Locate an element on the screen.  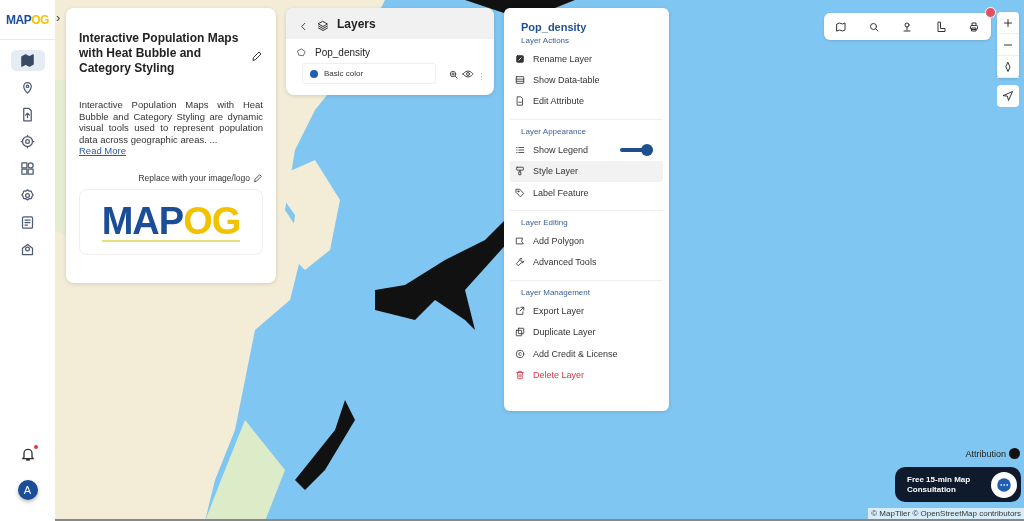
attribution-label: Attribution is located at coordinates (985, 453).